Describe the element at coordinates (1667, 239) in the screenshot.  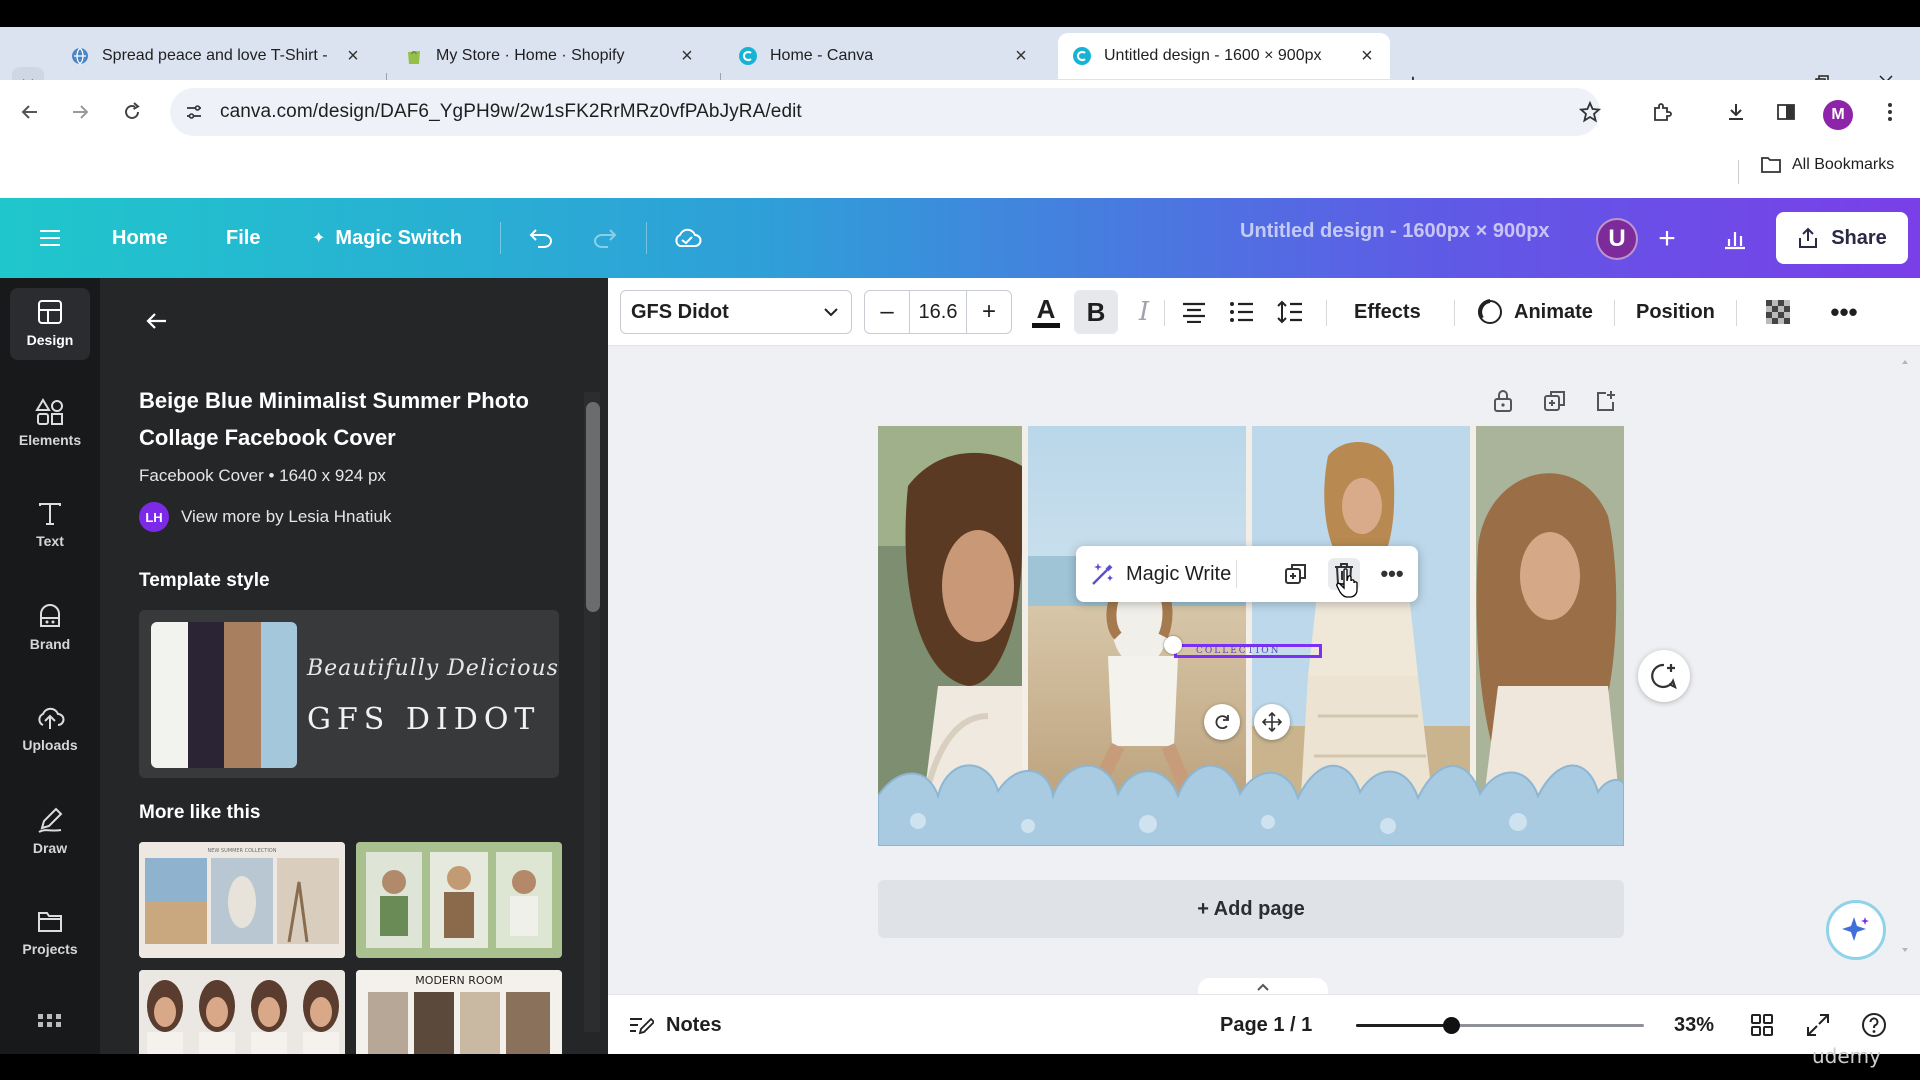
I see `add-collaborator-button: +` at that location.